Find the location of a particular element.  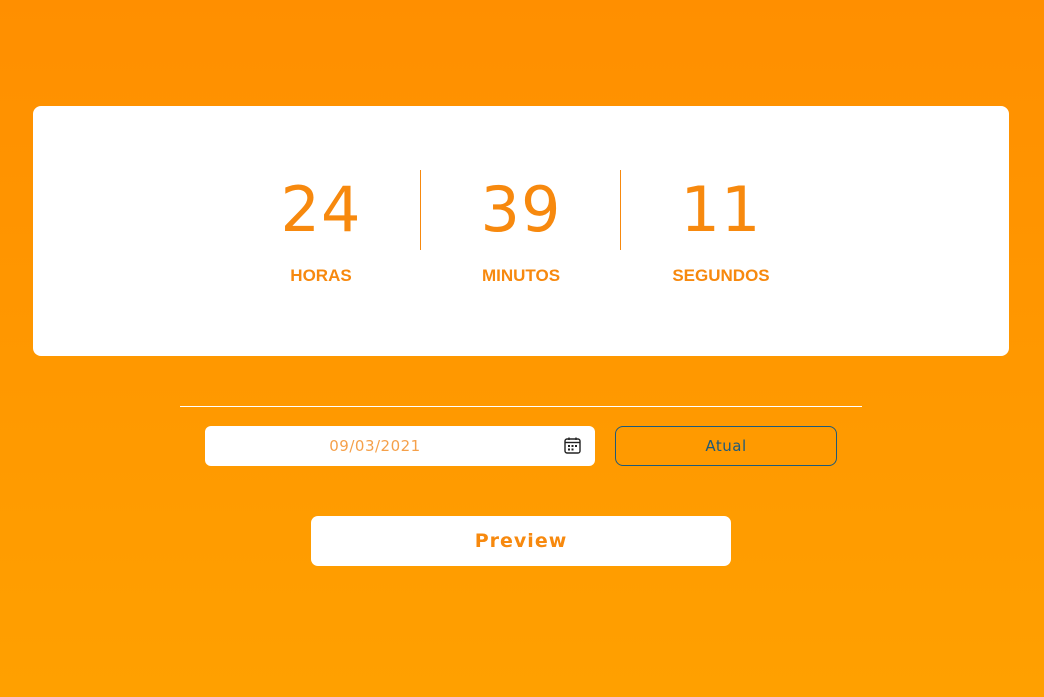

date-input: 09/03/2021 is located at coordinates (400, 446).